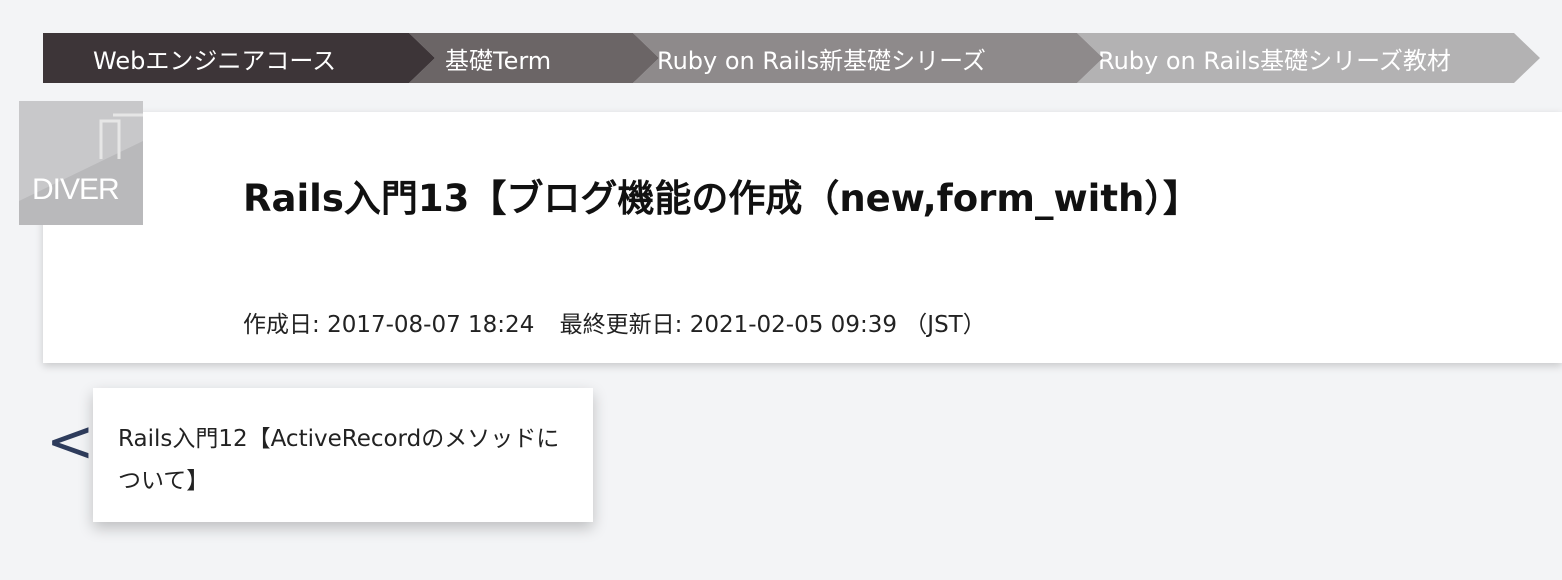 The height and width of the screenshot is (580, 1562). I want to click on breadcrumb-item-rails-basic-series-material: Ruby on Rails基礎シリーズ教材, so click(1308, 58).